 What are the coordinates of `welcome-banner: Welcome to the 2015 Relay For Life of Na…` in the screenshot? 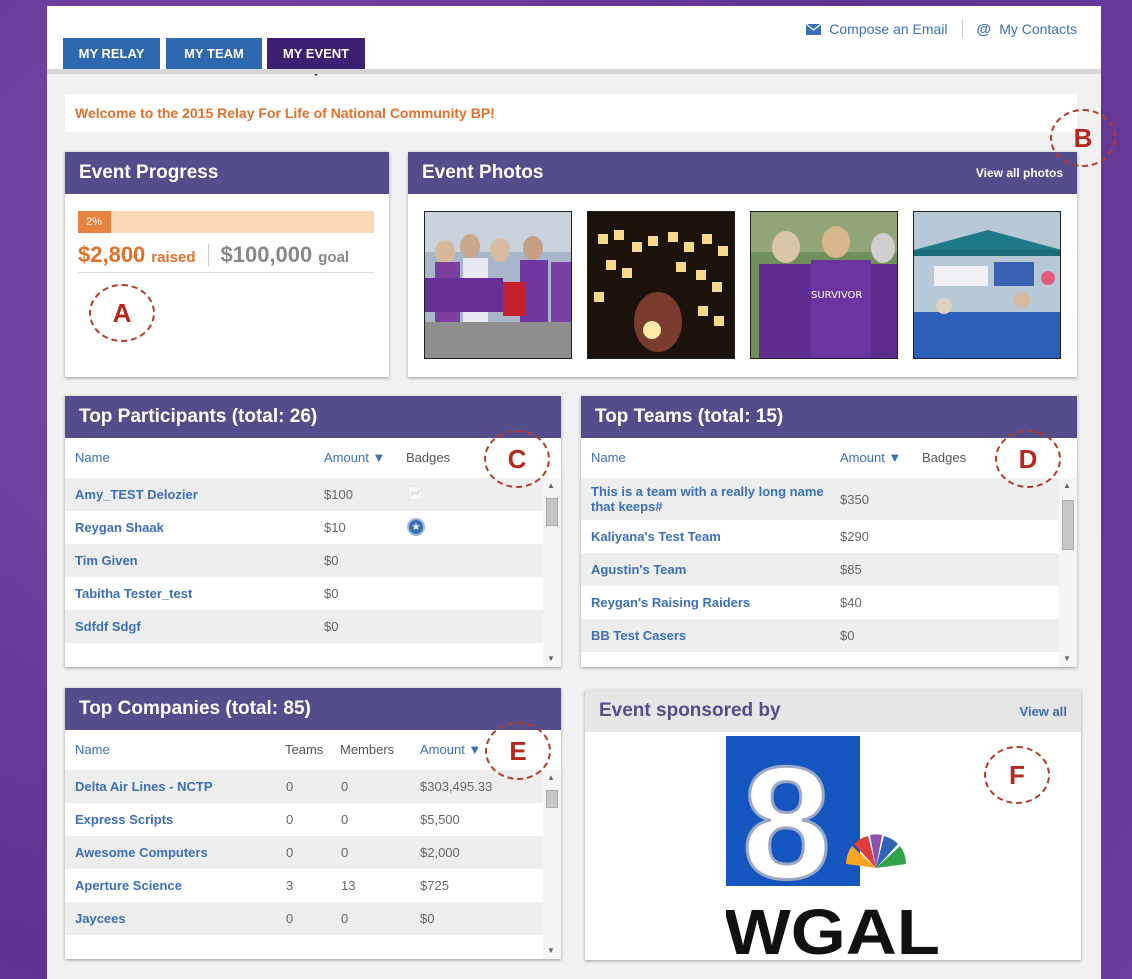 It's located at (571, 113).